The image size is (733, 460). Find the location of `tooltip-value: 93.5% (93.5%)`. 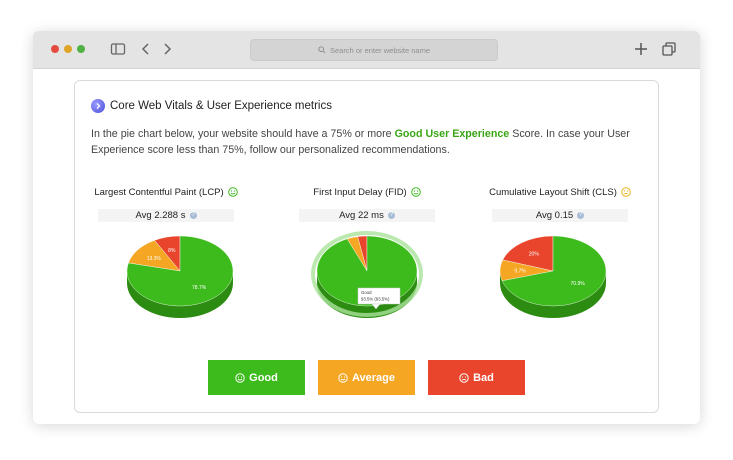

tooltip-value: 93.5% (93.5%) is located at coordinates (375, 299).